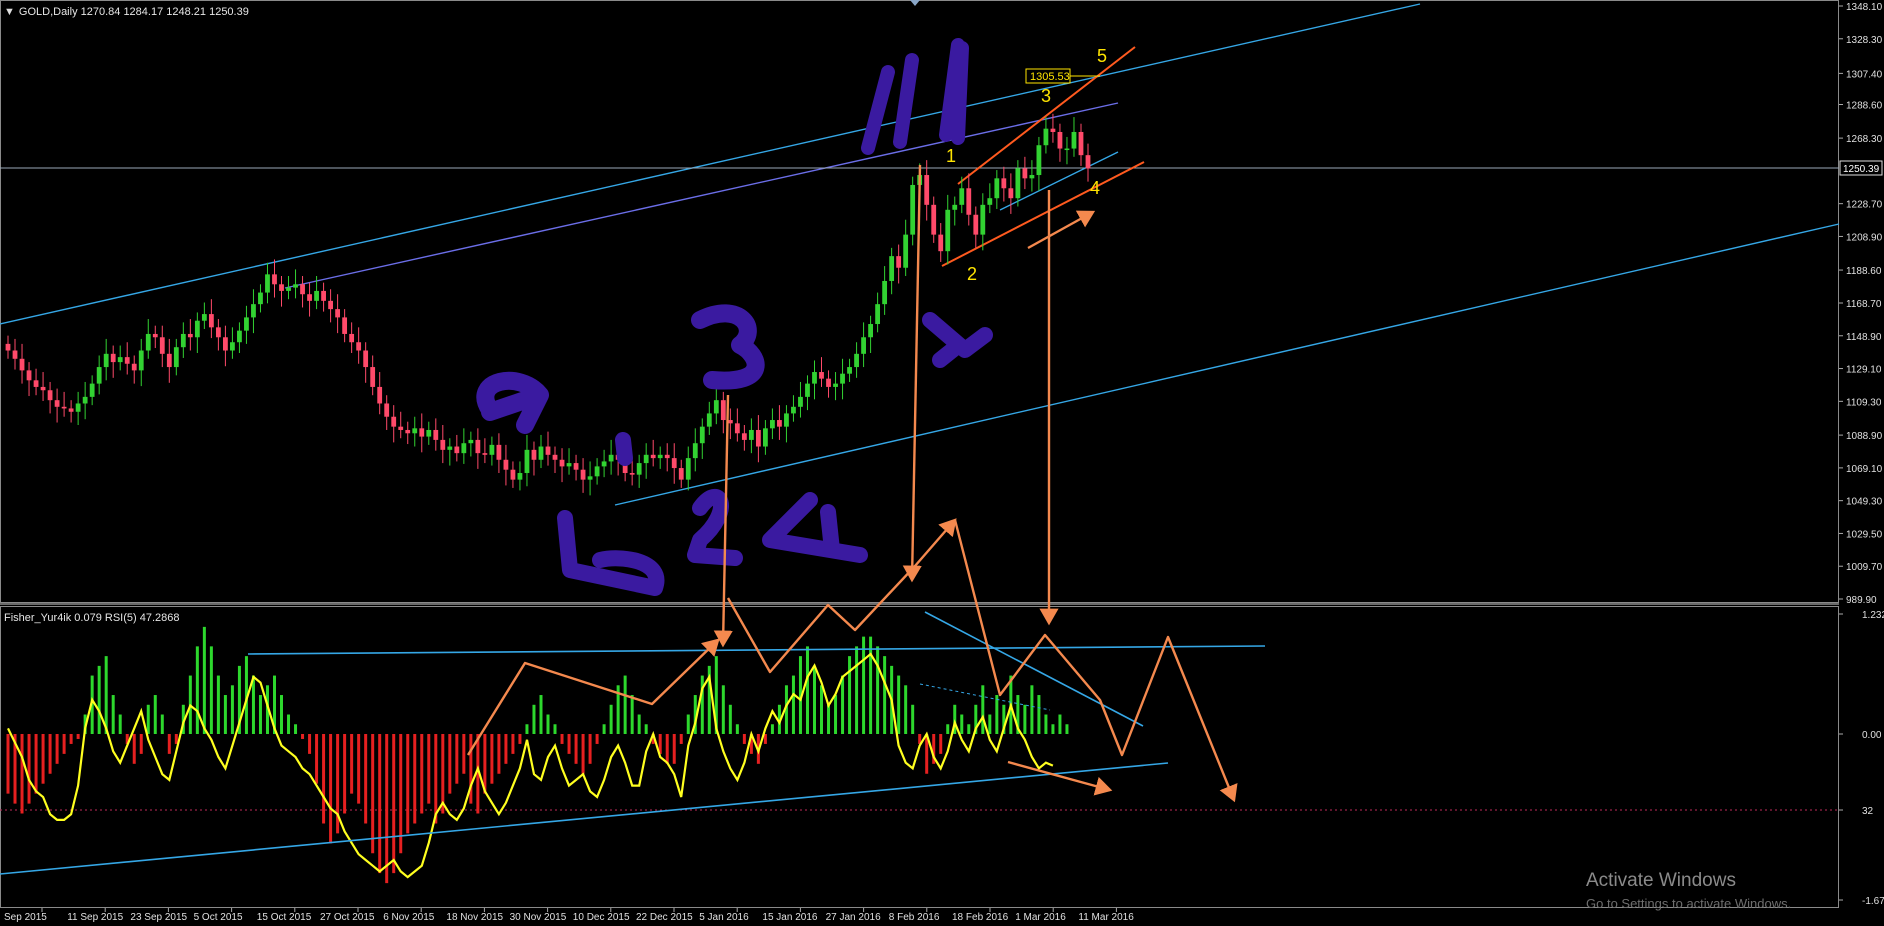 This screenshot has height=926, width=1884. Describe the element at coordinates (1861, 758) in the screenshot. I see `indicator-axis: 1.232 0.00 32 -1.67` at that location.